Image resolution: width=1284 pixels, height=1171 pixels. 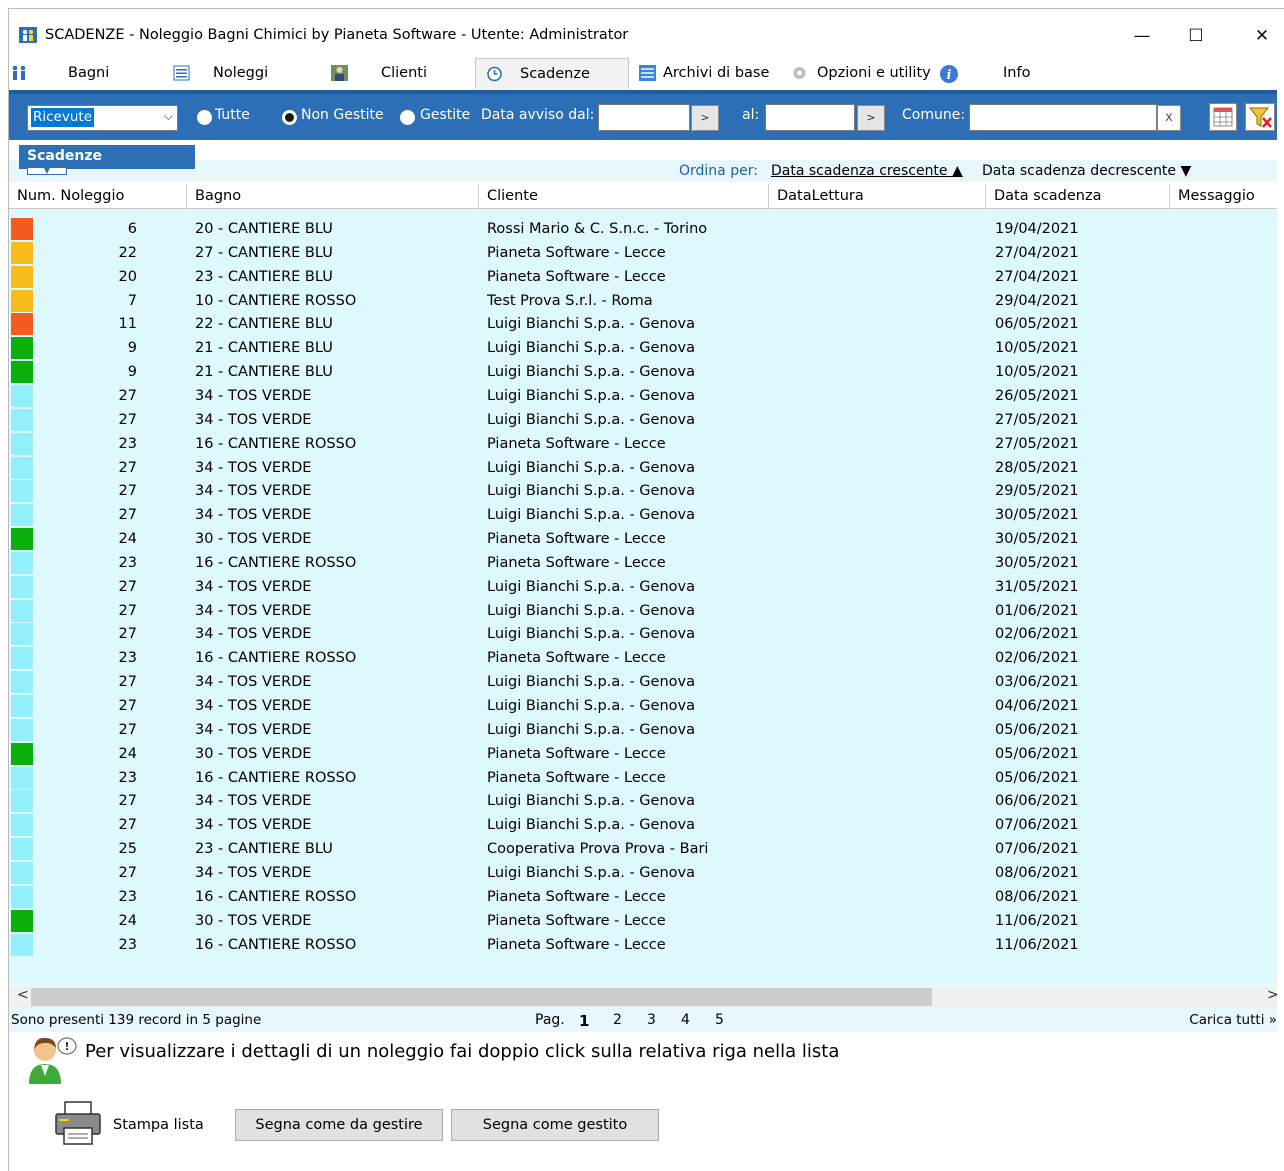 What do you see at coordinates (102, 118) in the screenshot?
I see `type-select: Ricevute ⌵` at bounding box center [102, 118].